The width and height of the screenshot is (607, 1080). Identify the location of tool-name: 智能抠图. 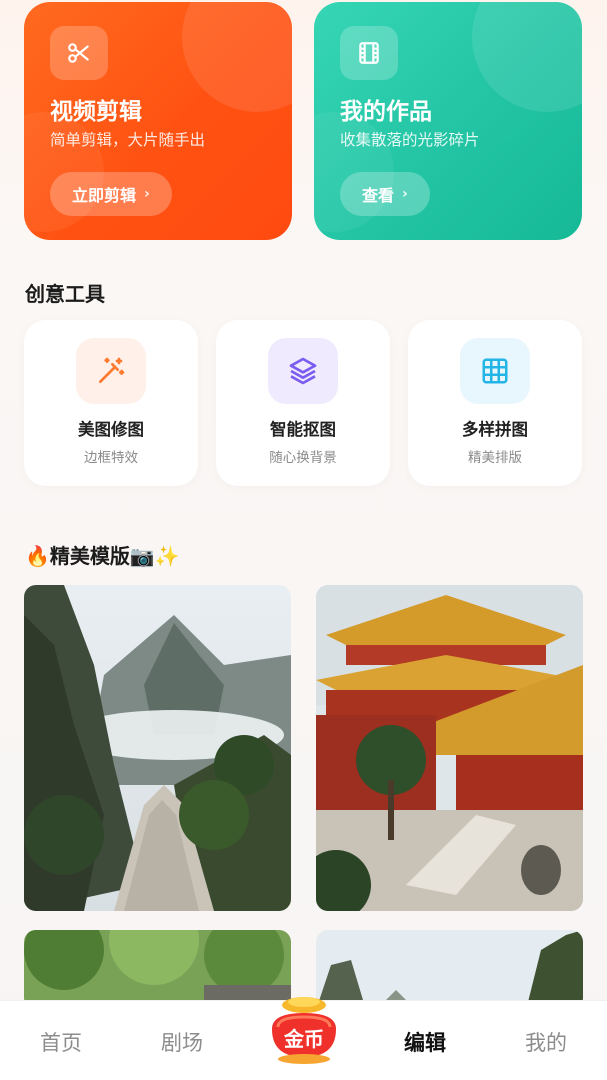
(303, 429).